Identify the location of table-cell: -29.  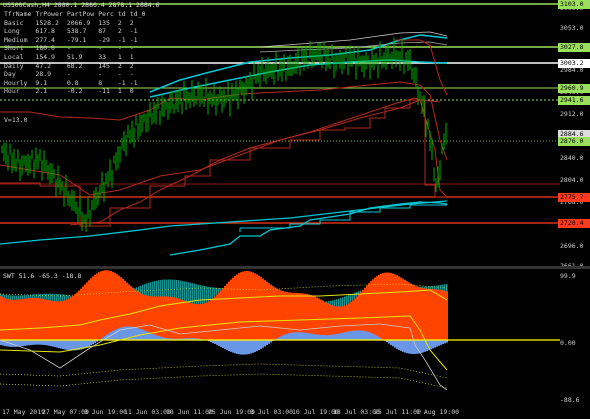
(104, 39).